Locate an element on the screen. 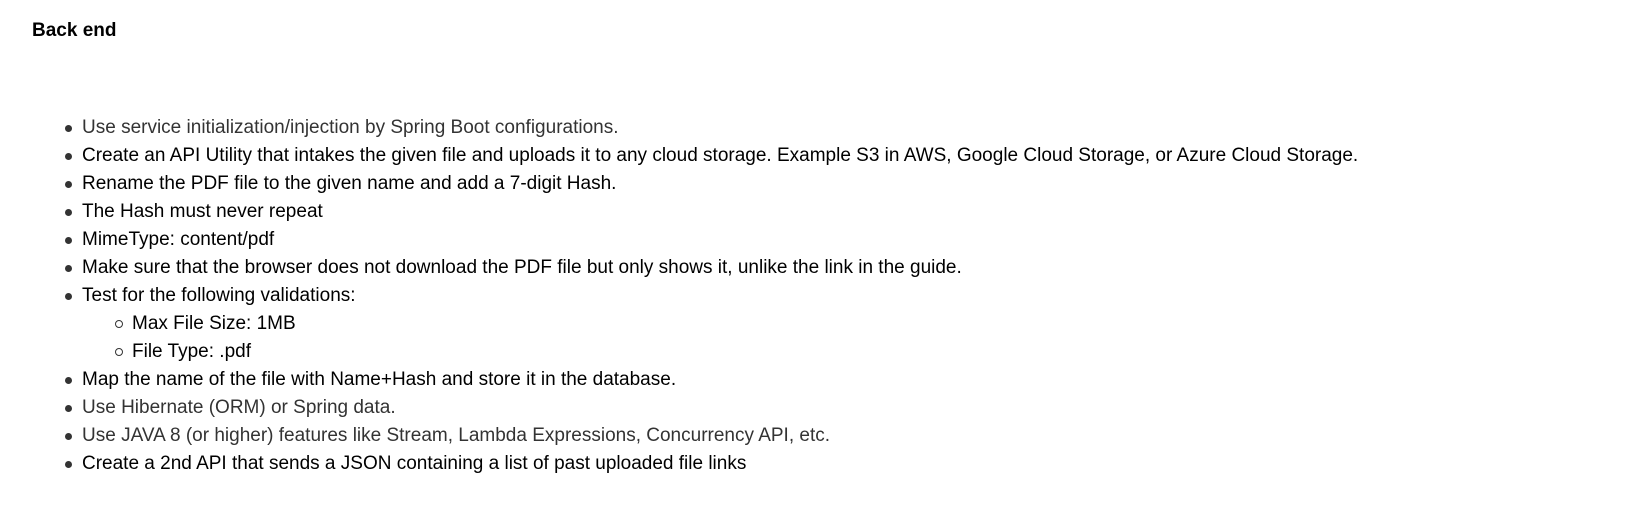 The image size is (1648, 520). section-heading: Back end is located at coordinates (74, 30).